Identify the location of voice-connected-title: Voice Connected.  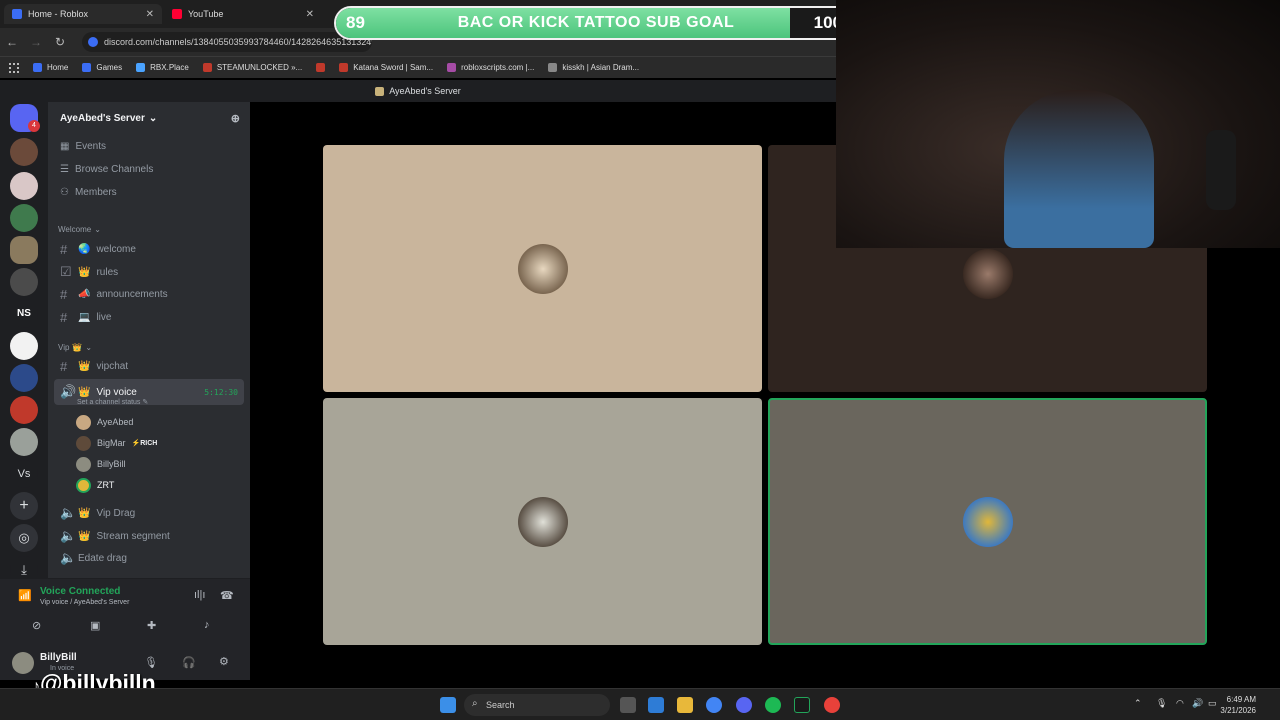
(80, 591).